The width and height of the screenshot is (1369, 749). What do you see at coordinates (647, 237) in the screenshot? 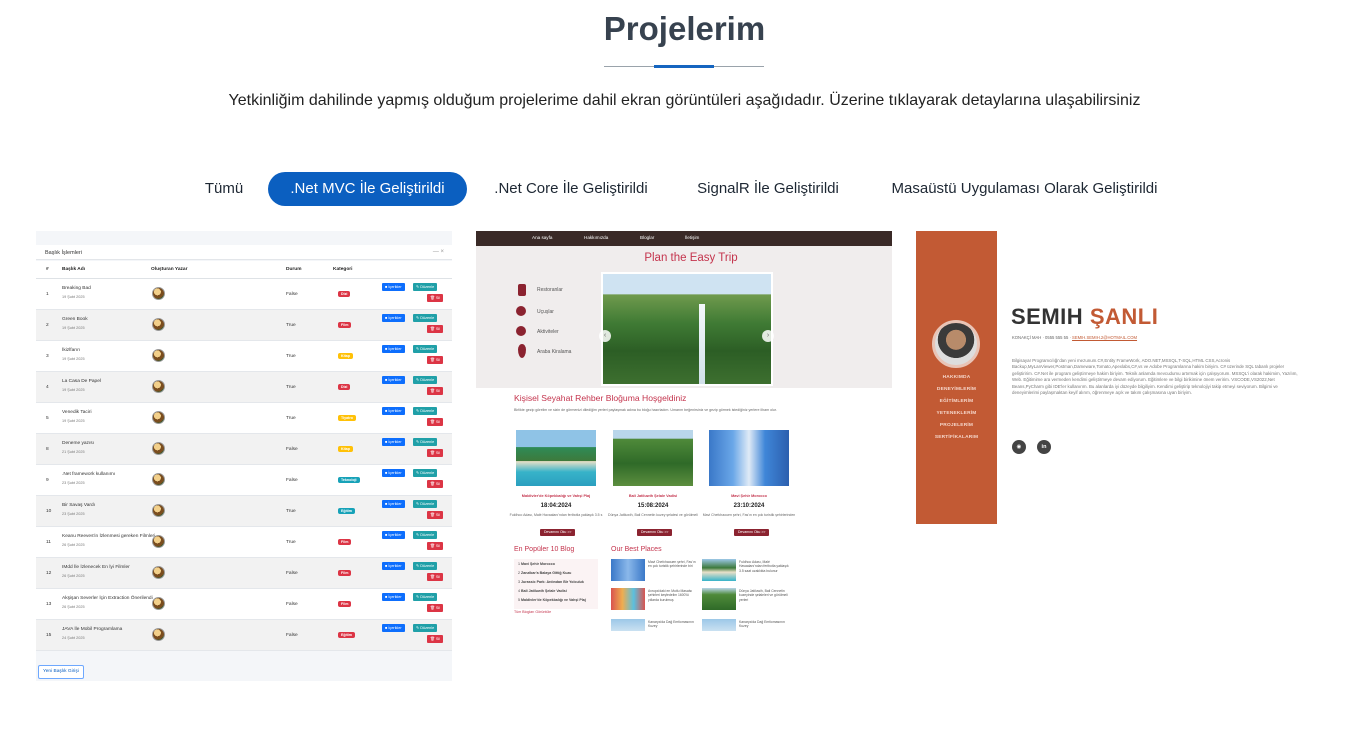
I see `nav-blogs: Bloglar` at bounding box center [647, 237].